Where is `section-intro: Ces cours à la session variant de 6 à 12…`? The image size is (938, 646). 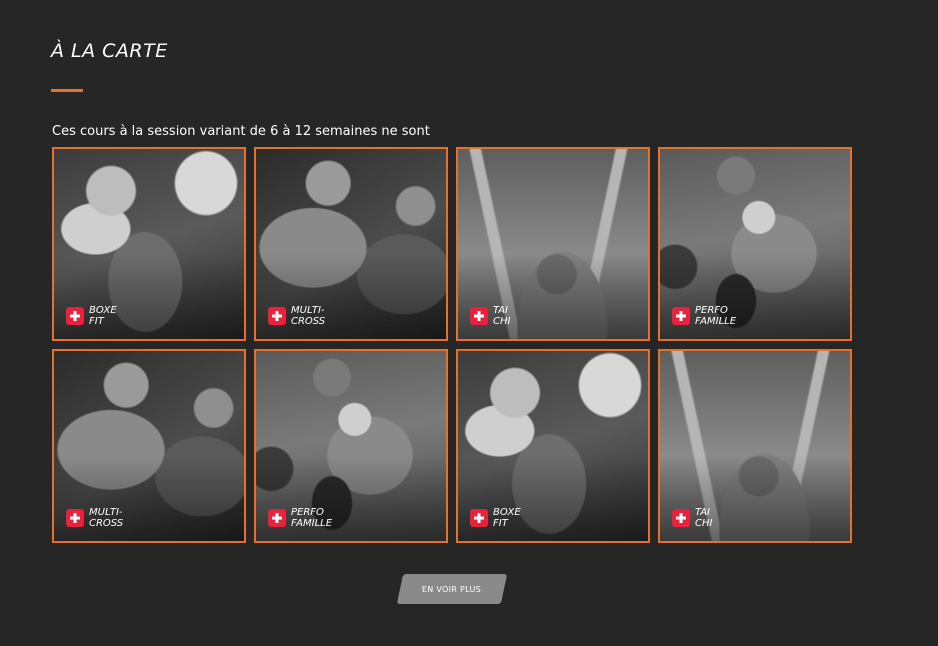
section-intro: Ces cours à la session variant de 6 à 12… is located at coordinates (241, 131).